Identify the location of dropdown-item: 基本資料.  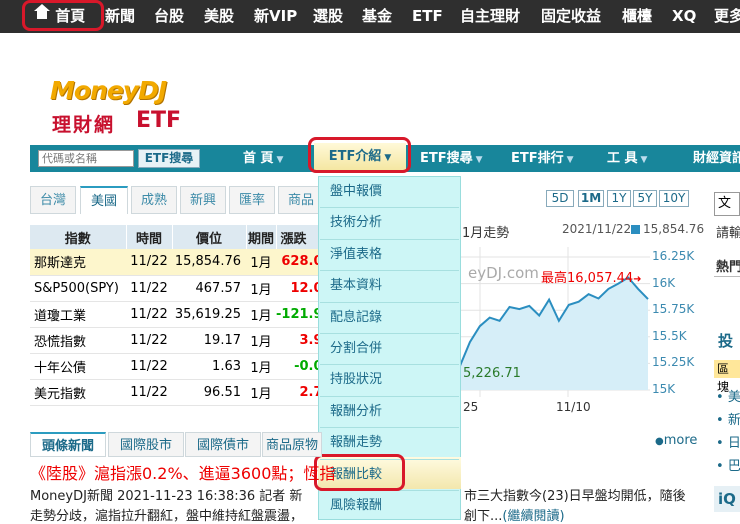
(356, 285).